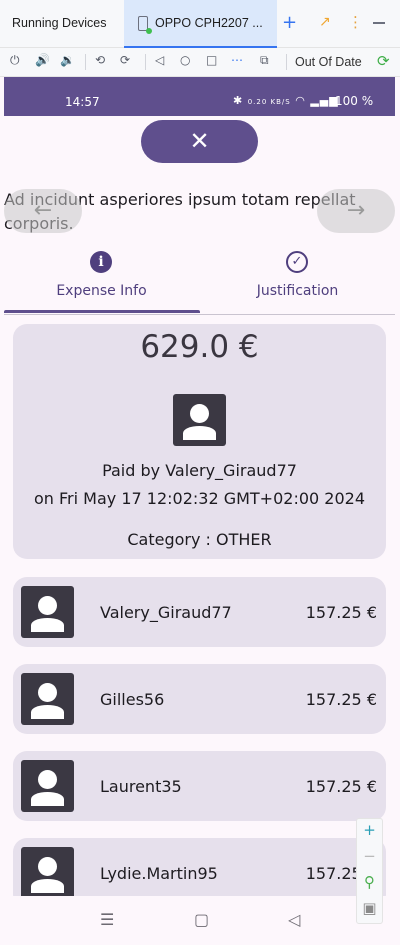 The width and height of the screenshot is (400, 945). Describe the element at coordinates (199, 539) in the screenshot. I see `expense-category: Category : OTHER` at that location.